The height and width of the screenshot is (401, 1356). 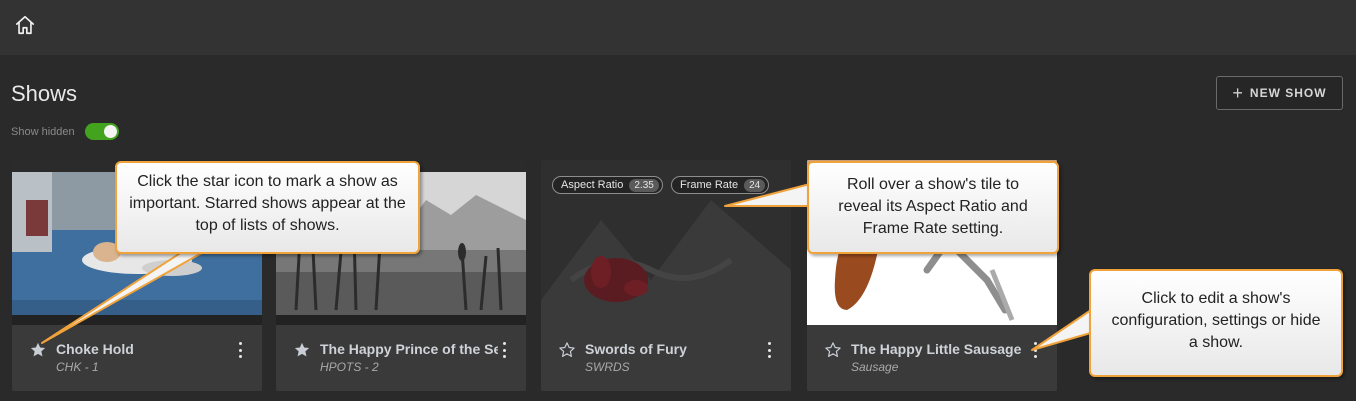 I want to click on show-code: CHK - 1, so click(x=77, y=367).